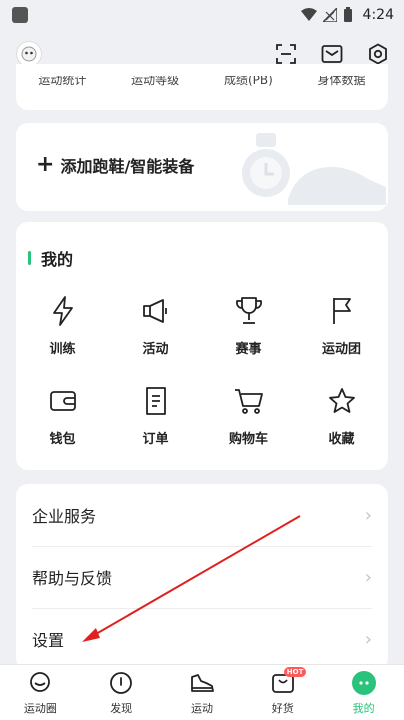 This screenshot has height=720, width=404. I want to click on mail-icon, so click(332, 54).